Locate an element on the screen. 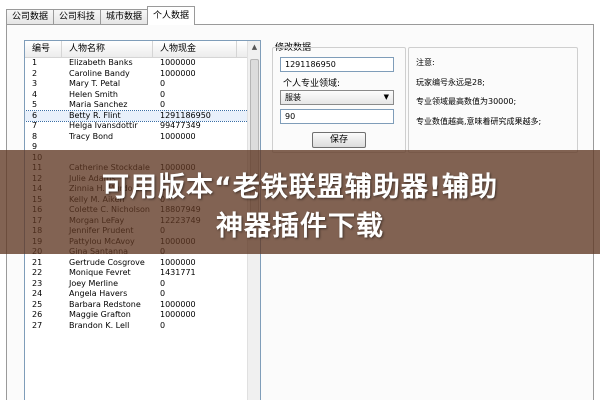  list-cell-name: Tracy Bond is located at coordinates (91, 136).